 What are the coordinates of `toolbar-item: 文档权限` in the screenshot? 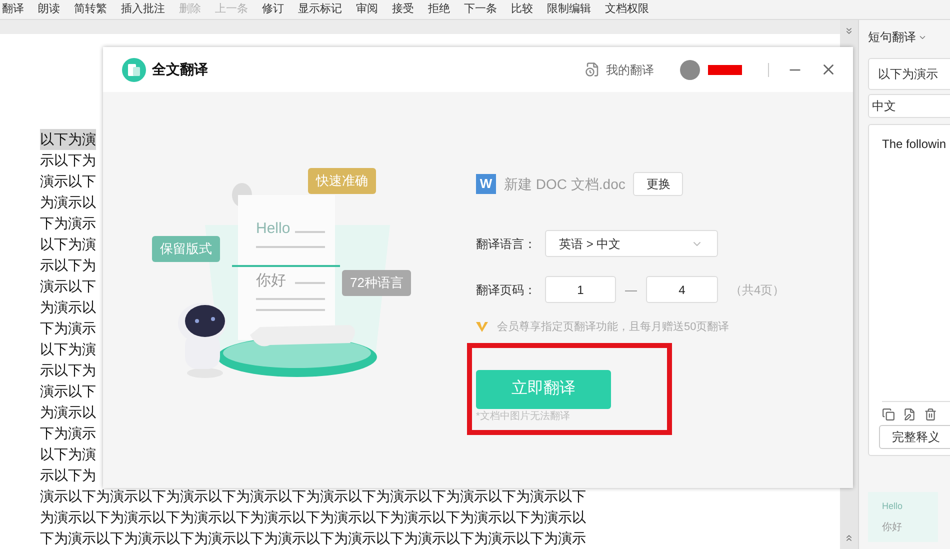 It's located at (627, 9).